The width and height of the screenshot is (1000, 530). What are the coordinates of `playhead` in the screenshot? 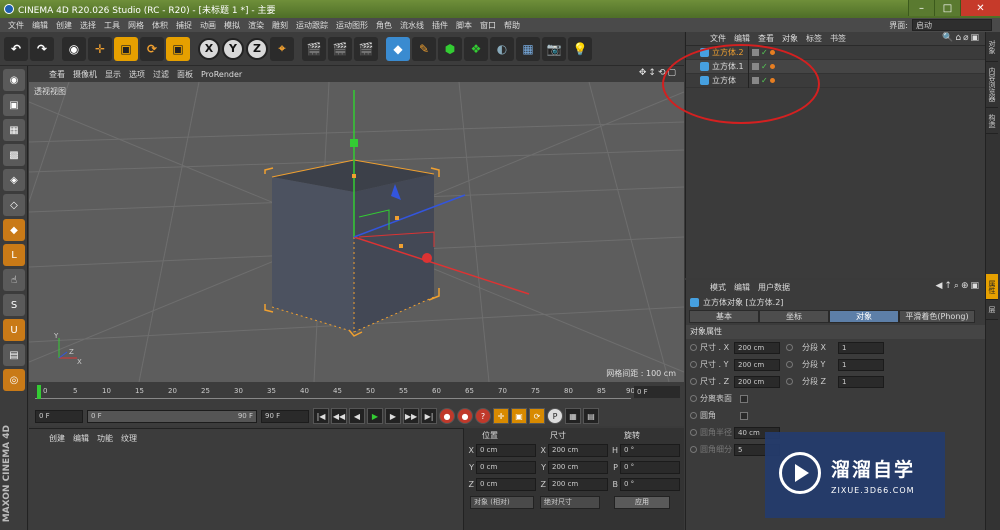 It's located at (39, 392).